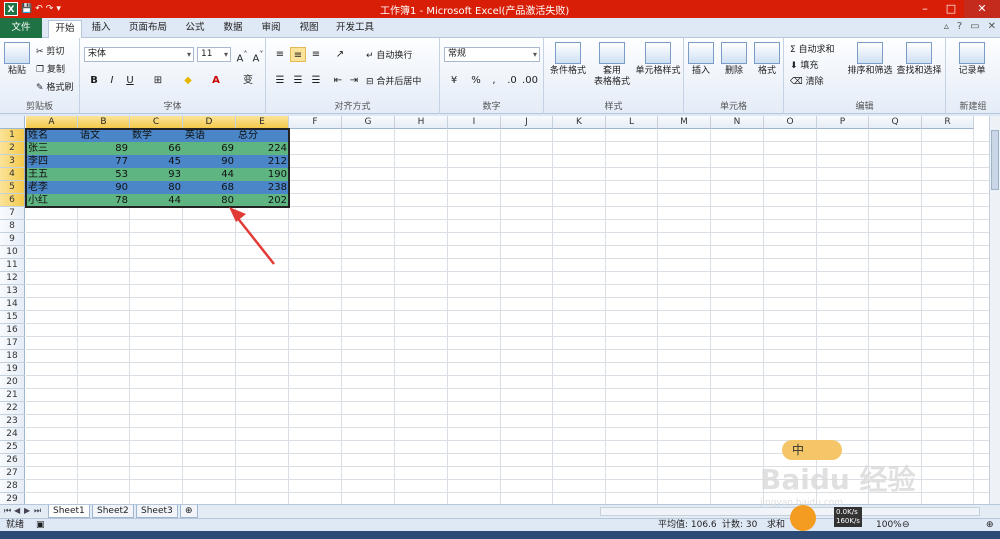 The height and width of the screenshot is (539, 1000). Describe the element at coordinates (512, 80) in the screenshot. I see `increase-decimal-icon: .0` at that location.